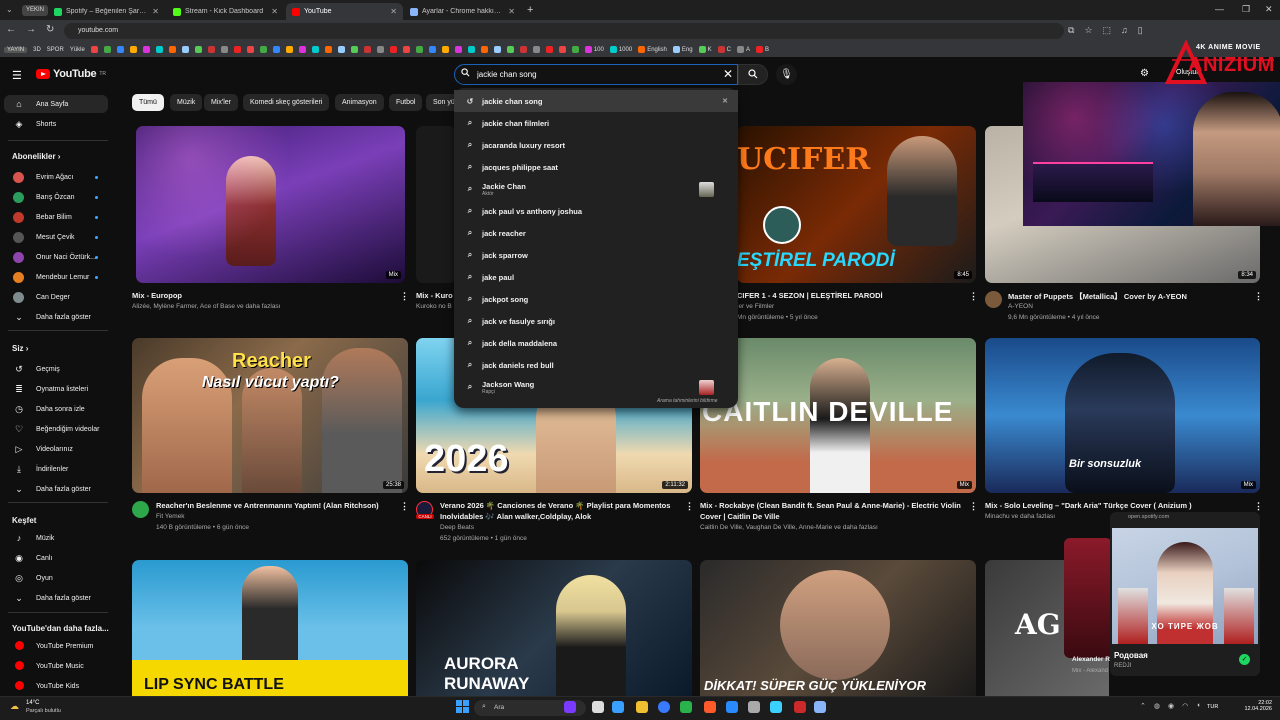  What do you see at coordinates (462, 11) in the screenshot?
I see `browser-tab: Ayarlar - Chrome hakkında ✕` at bounding box center [462, 11].